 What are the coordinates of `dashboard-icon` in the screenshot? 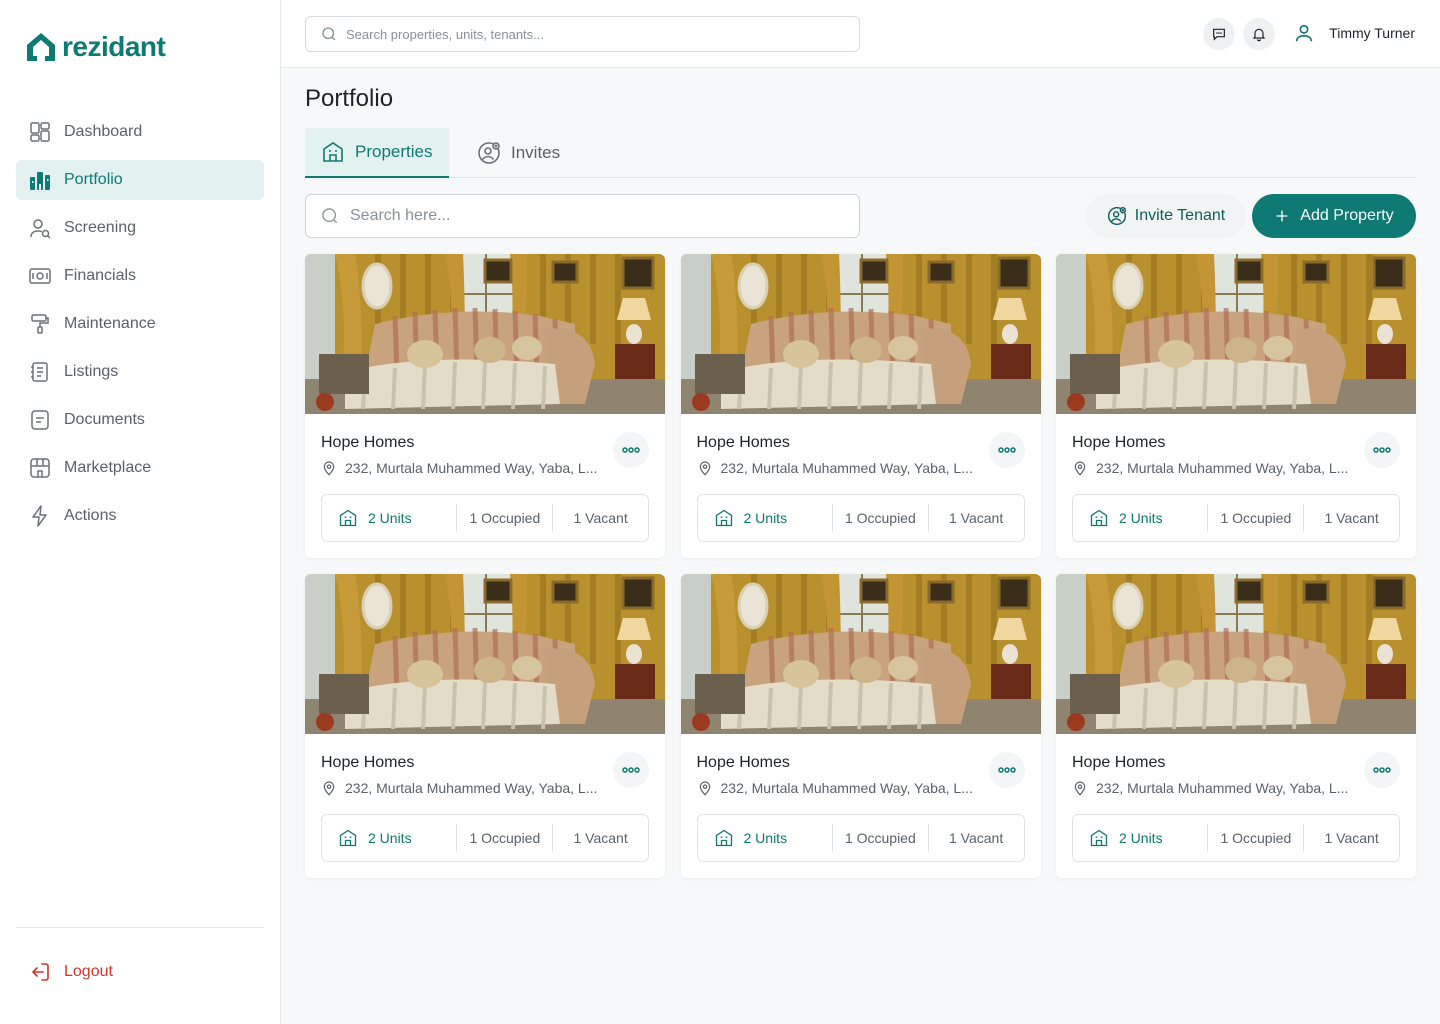 It's located at (40, 132).